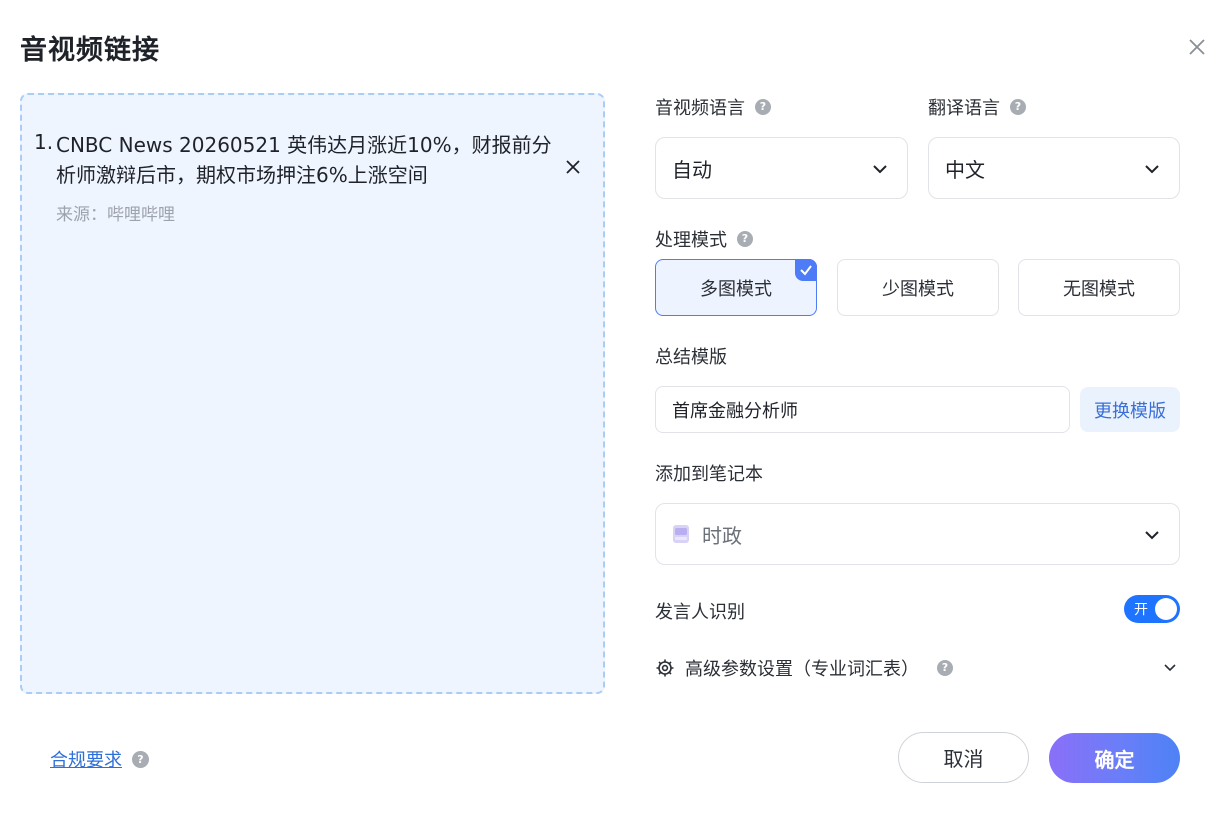 The image size is (1225, 828). I want to click on gear-icon, so click(665, 668).